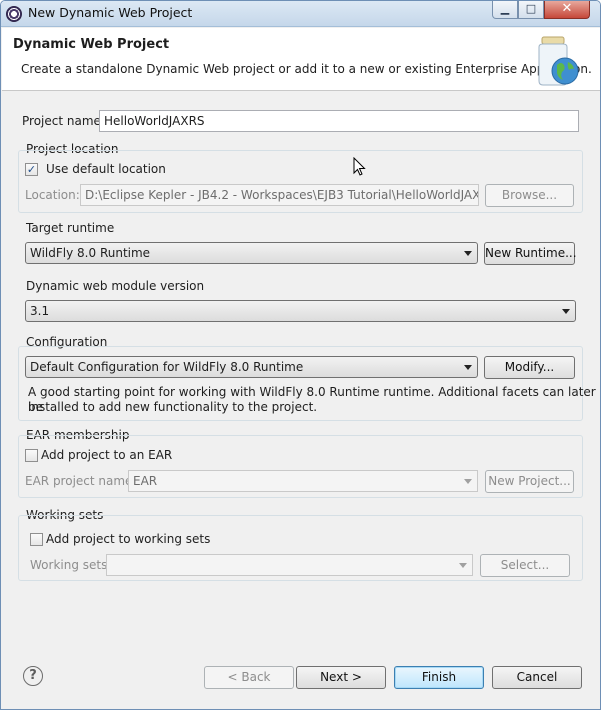  I want to click on working-sets-select, so click(289, 565).